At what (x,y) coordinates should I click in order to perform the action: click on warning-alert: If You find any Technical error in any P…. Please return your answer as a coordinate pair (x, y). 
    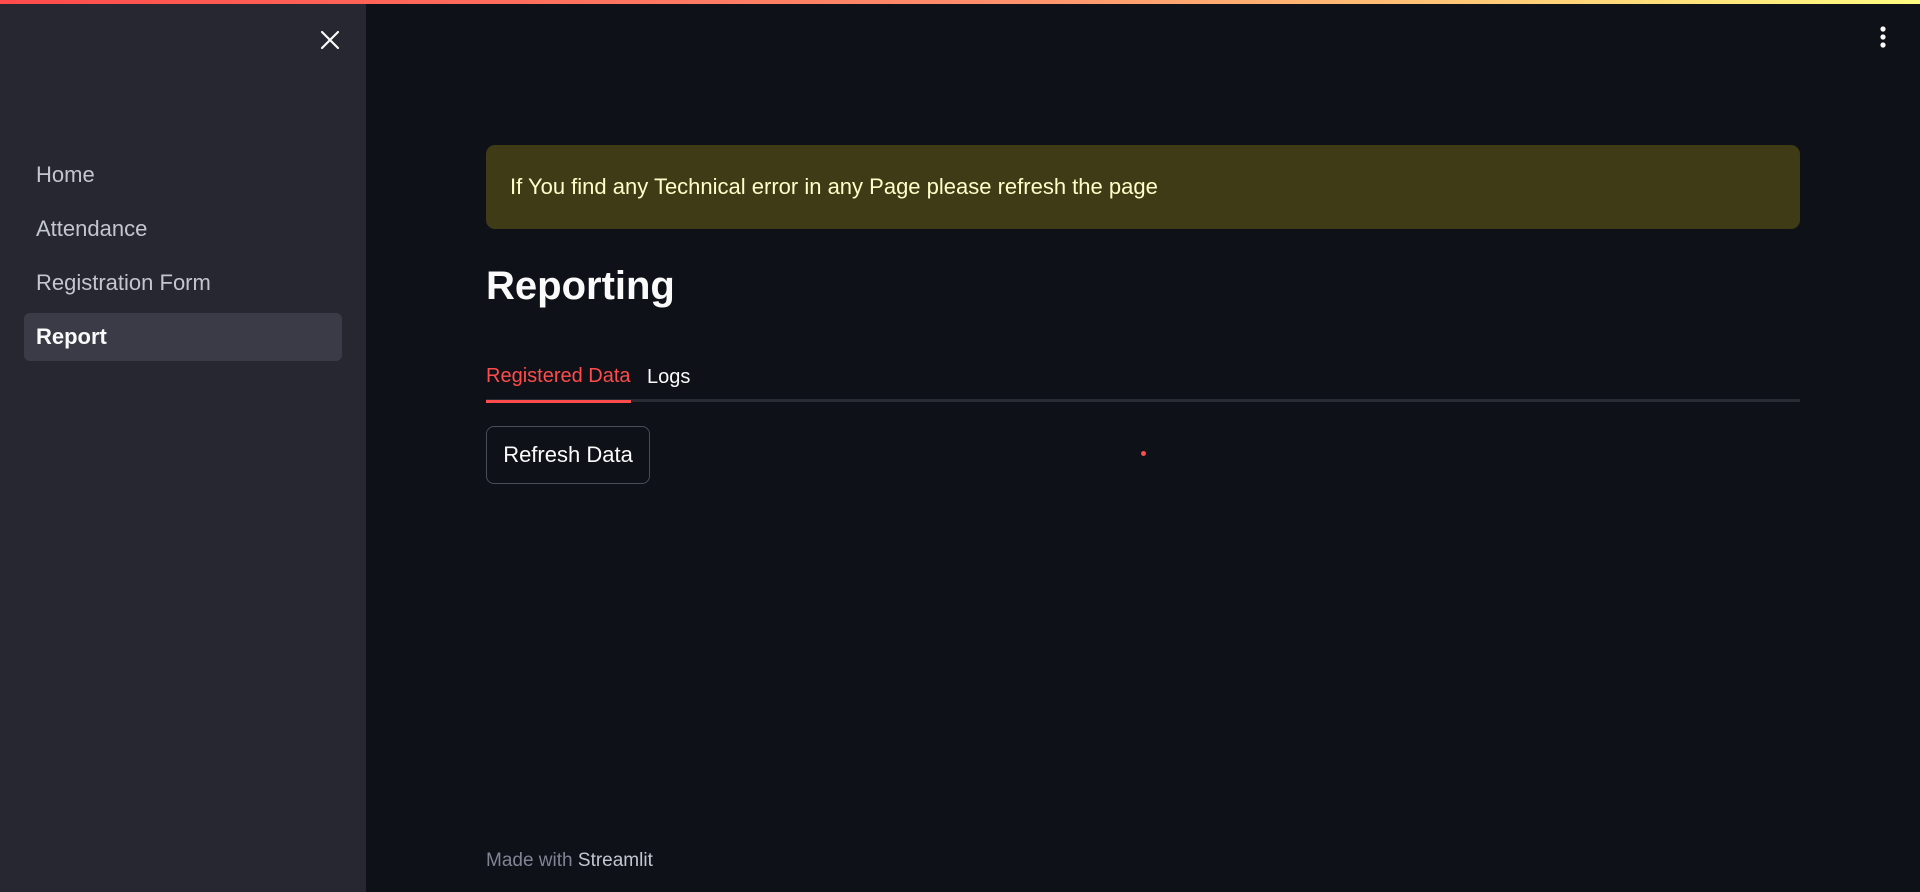
    Looking at the image, I should click on (1143, 187).